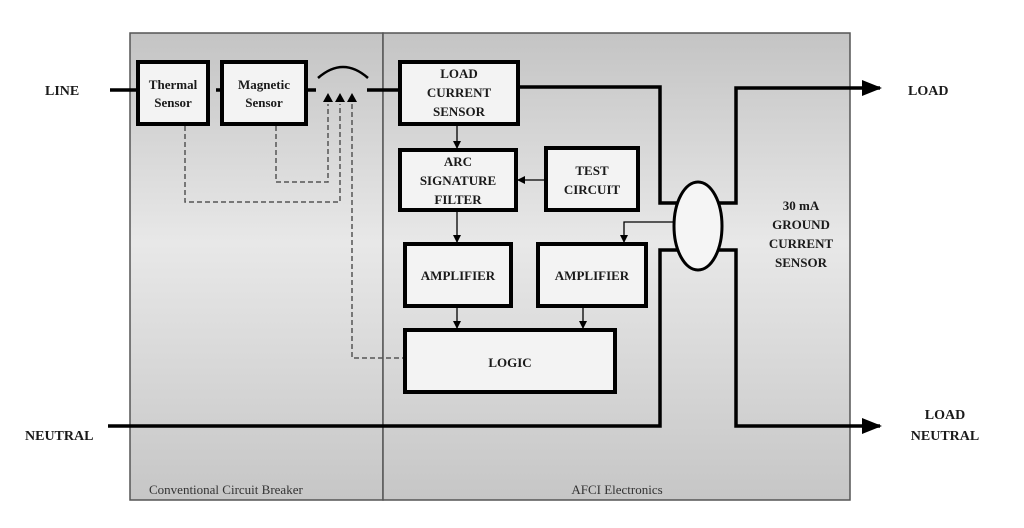 Image resolution: width=1024 pixels, height=528 pixels. I want to click on terminal-load-neutral-1: LOAD, so click(945, 415).